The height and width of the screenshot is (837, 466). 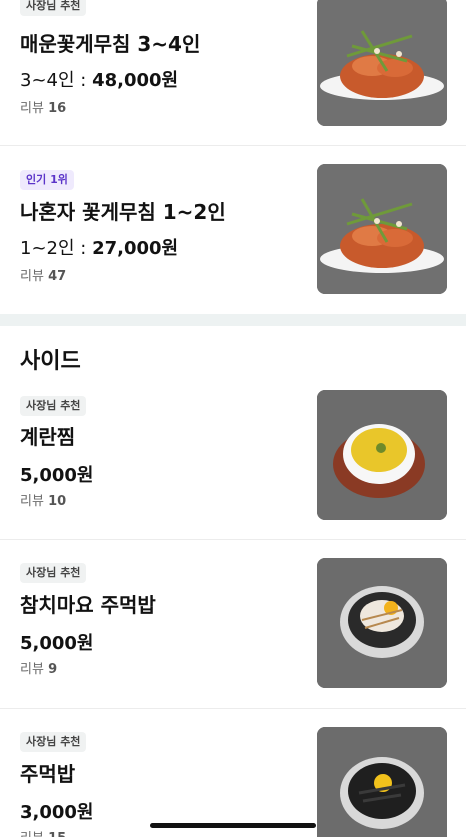 I want to click on section-title-side: 사이드, so click(x=50, y=361).